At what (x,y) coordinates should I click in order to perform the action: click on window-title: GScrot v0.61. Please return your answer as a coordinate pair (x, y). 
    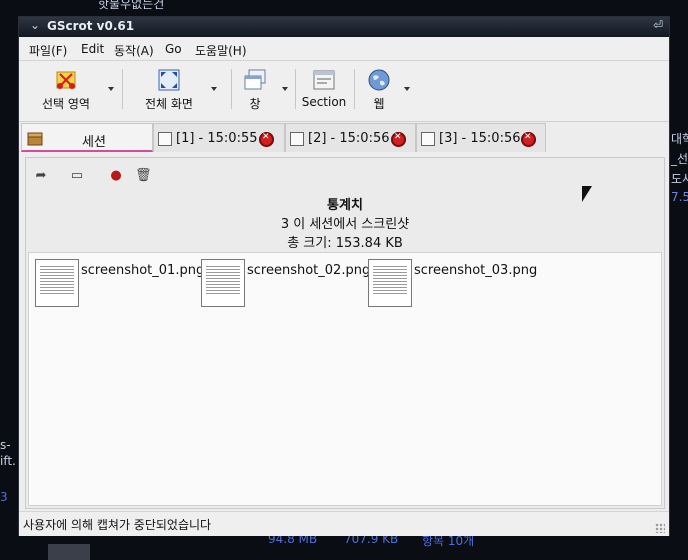
    Looking at the image, I should click on (91, 26).